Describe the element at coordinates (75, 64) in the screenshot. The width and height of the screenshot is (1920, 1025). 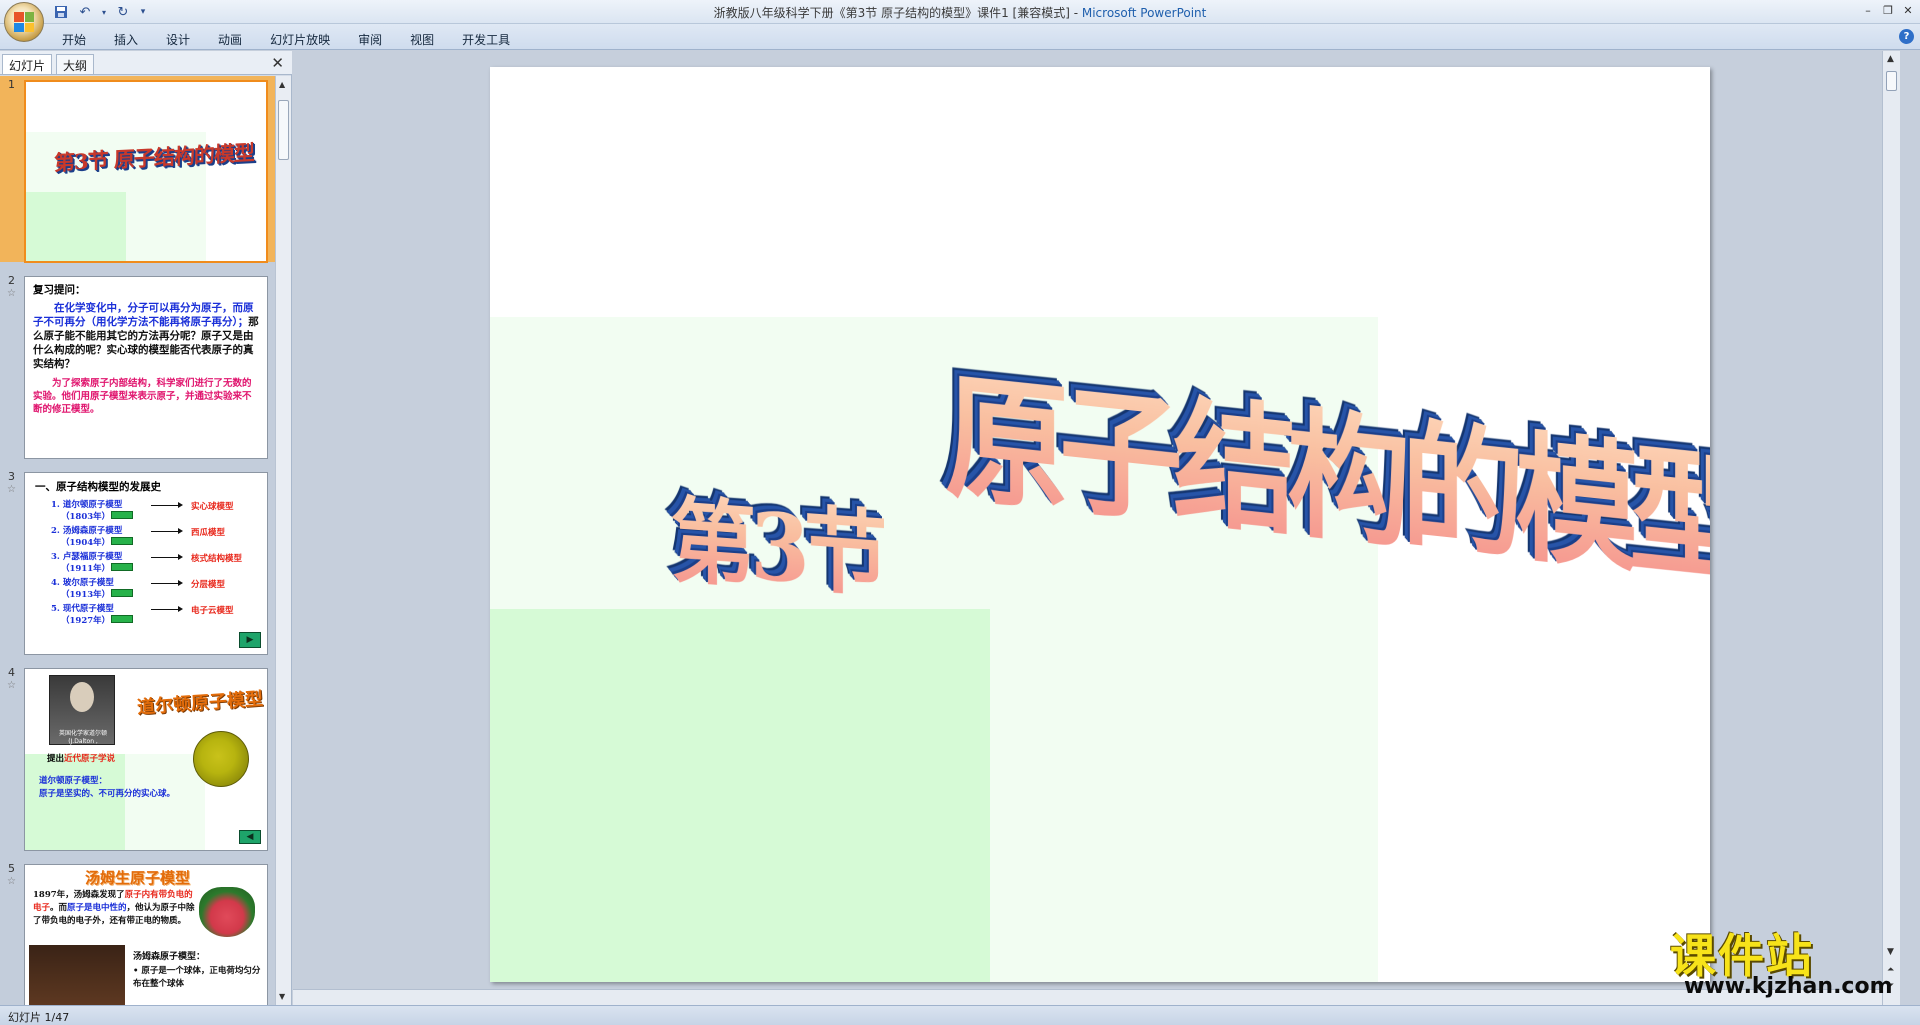
I see `tab-outline: 大纲` at that location.